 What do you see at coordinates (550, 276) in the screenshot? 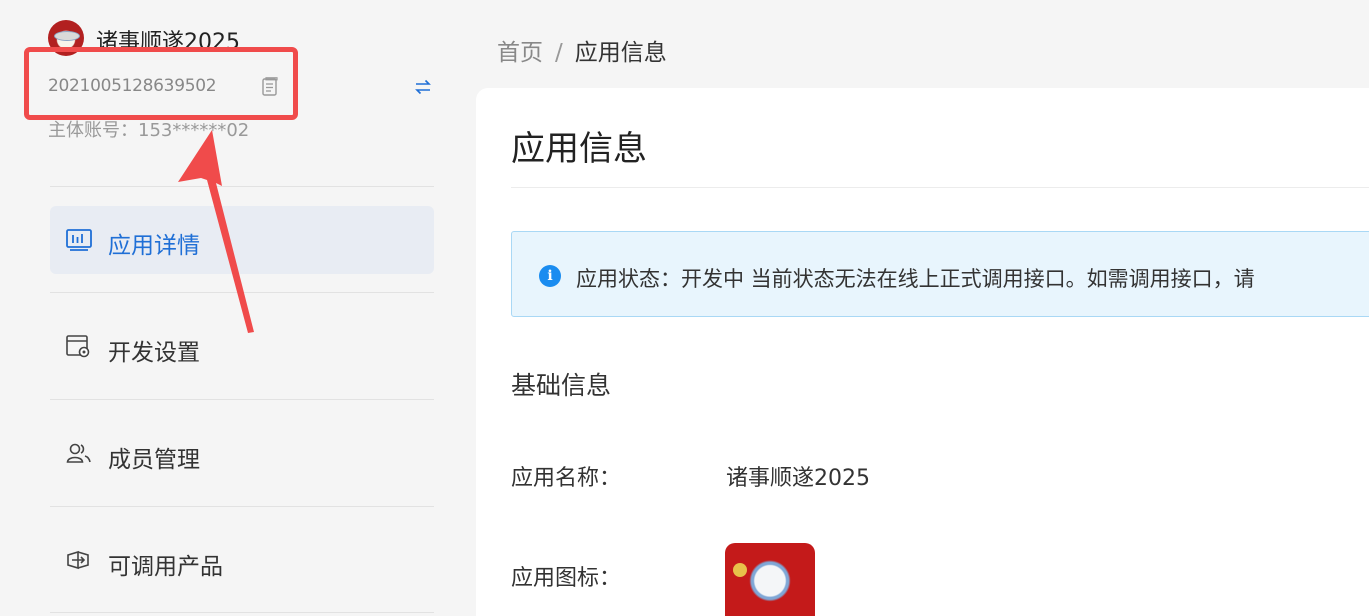
I see `info-icon: i` at bounding box center [550, 276].